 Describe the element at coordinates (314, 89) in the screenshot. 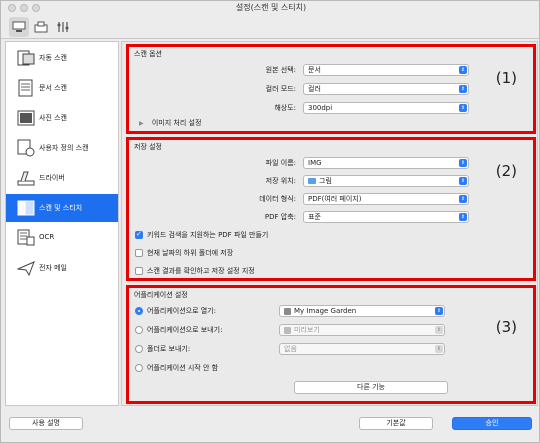

I see `color-mode-value: 컬러` at that location.